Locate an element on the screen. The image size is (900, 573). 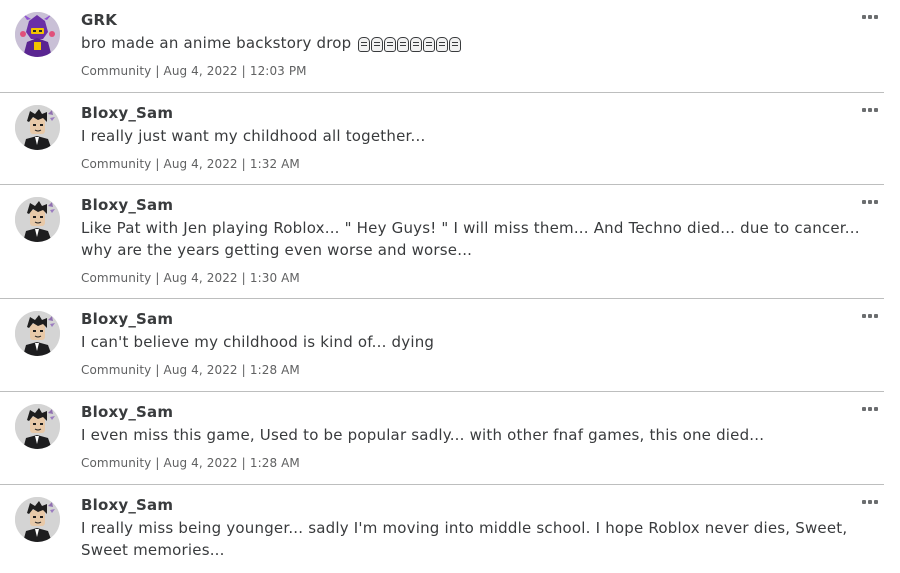
purple-armored-avatar-icon is located at coordinates (37, 34).